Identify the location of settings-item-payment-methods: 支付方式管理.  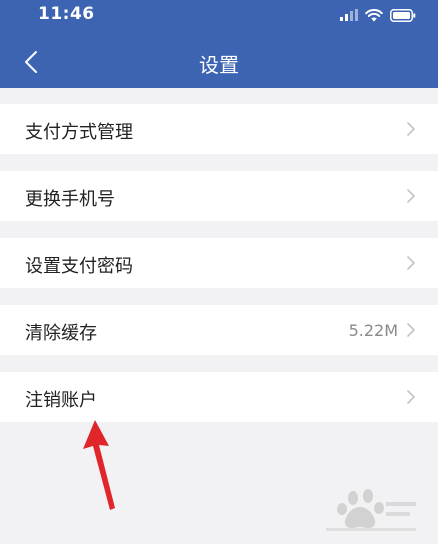
(219, 129).